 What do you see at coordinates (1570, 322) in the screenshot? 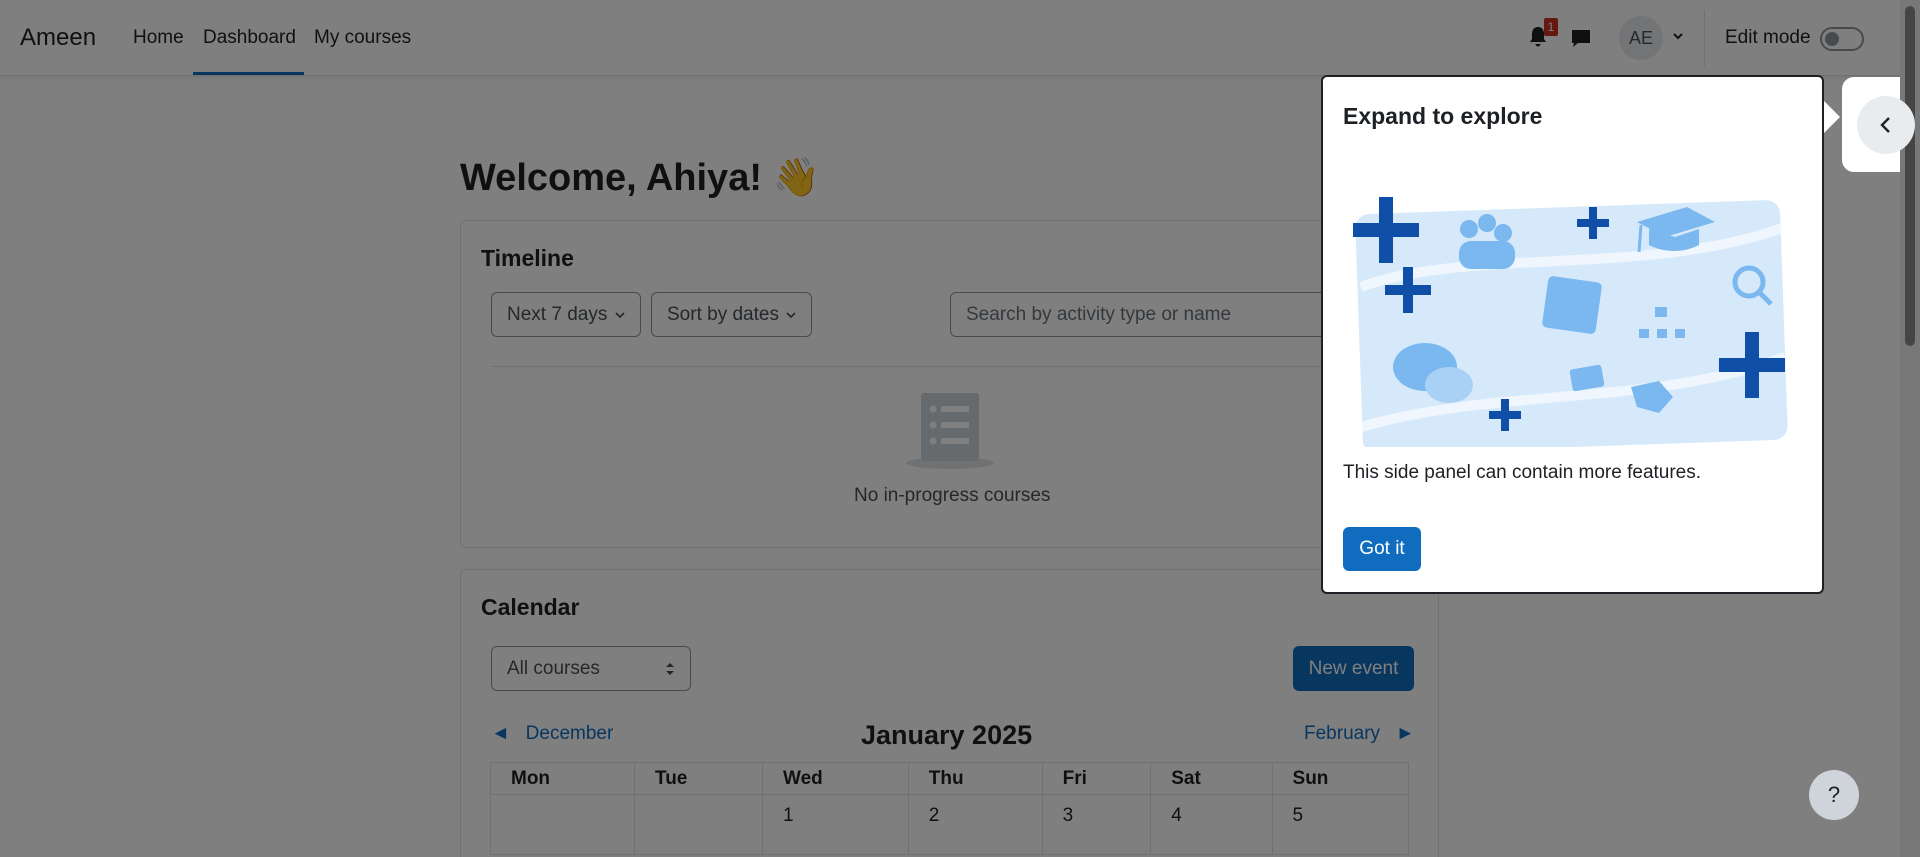
I see `side-panel-illustration` at bounding box center [1570, 322].